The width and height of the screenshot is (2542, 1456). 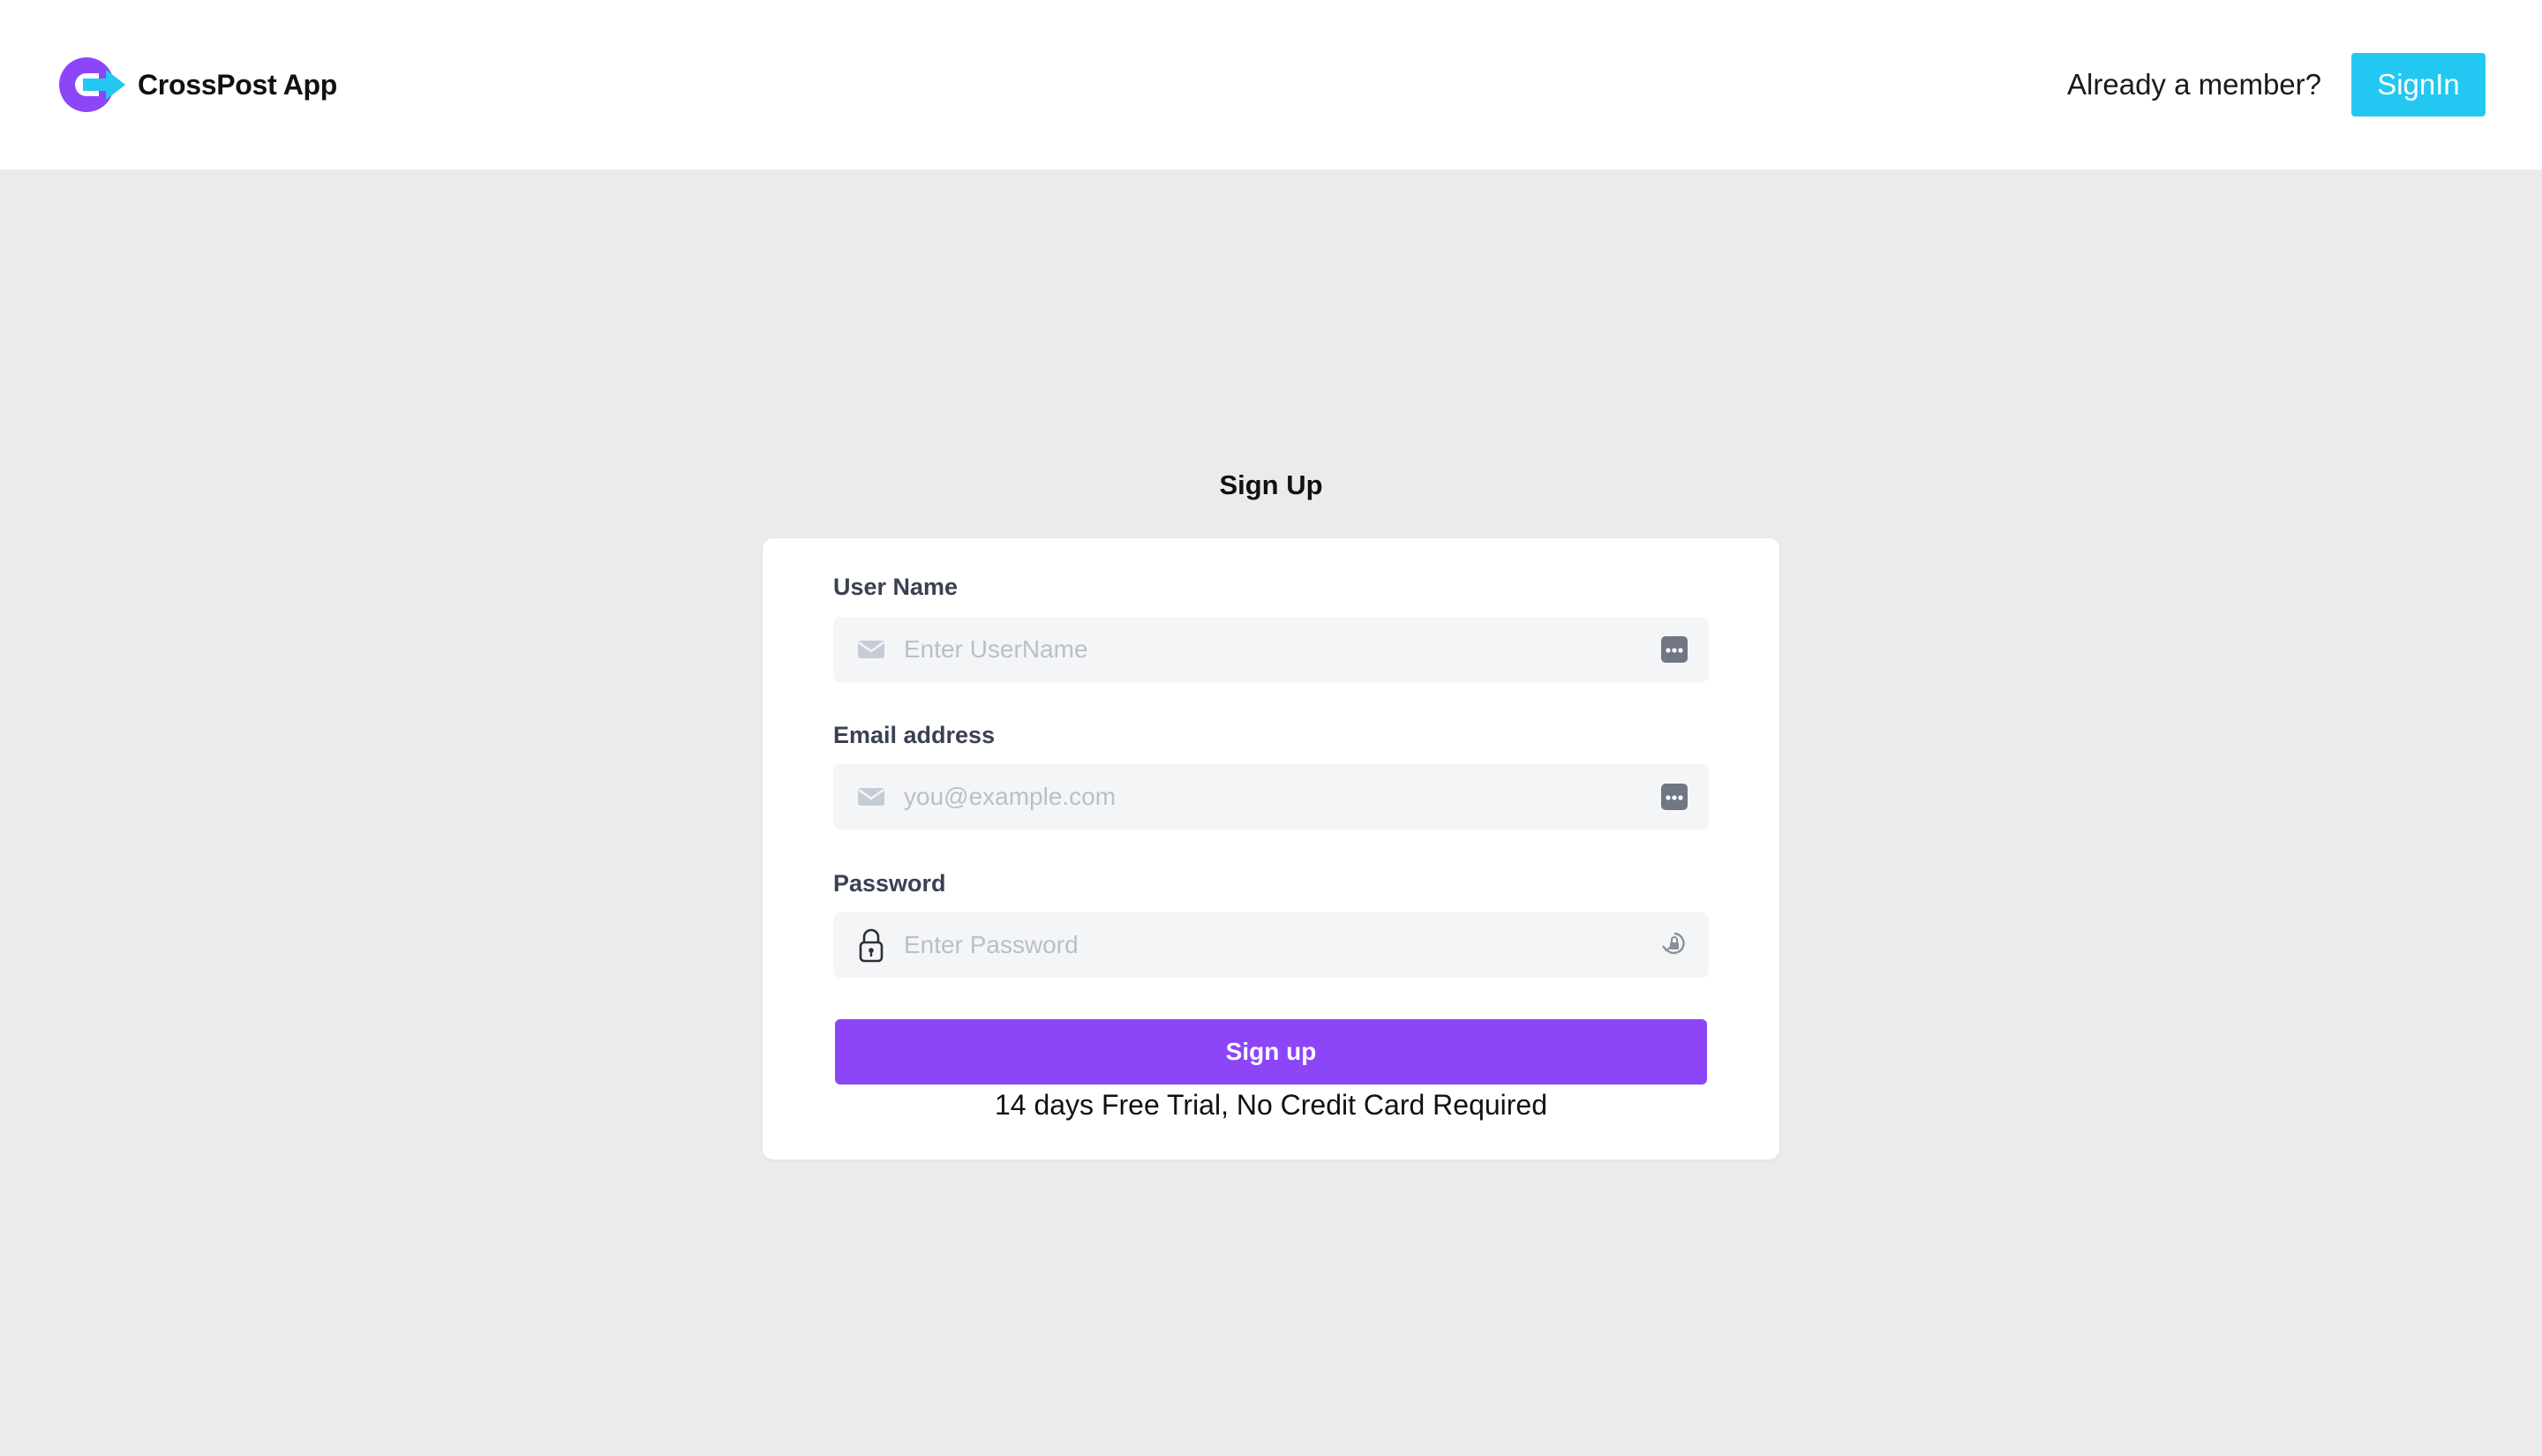 What do you see at coordinates (1281, 945) in the screenshot?
I see `password-input` at bounding box center [1281, 945].